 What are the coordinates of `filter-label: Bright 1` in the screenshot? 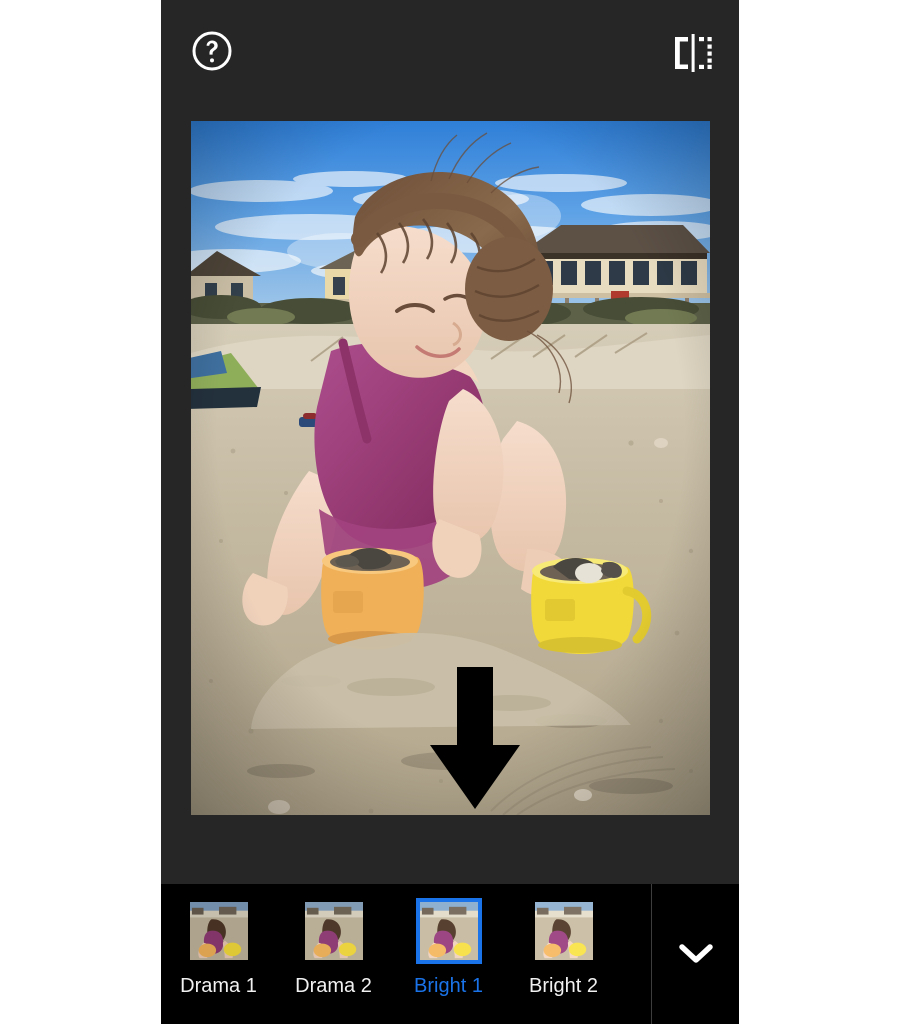 It's located at (448, 986).